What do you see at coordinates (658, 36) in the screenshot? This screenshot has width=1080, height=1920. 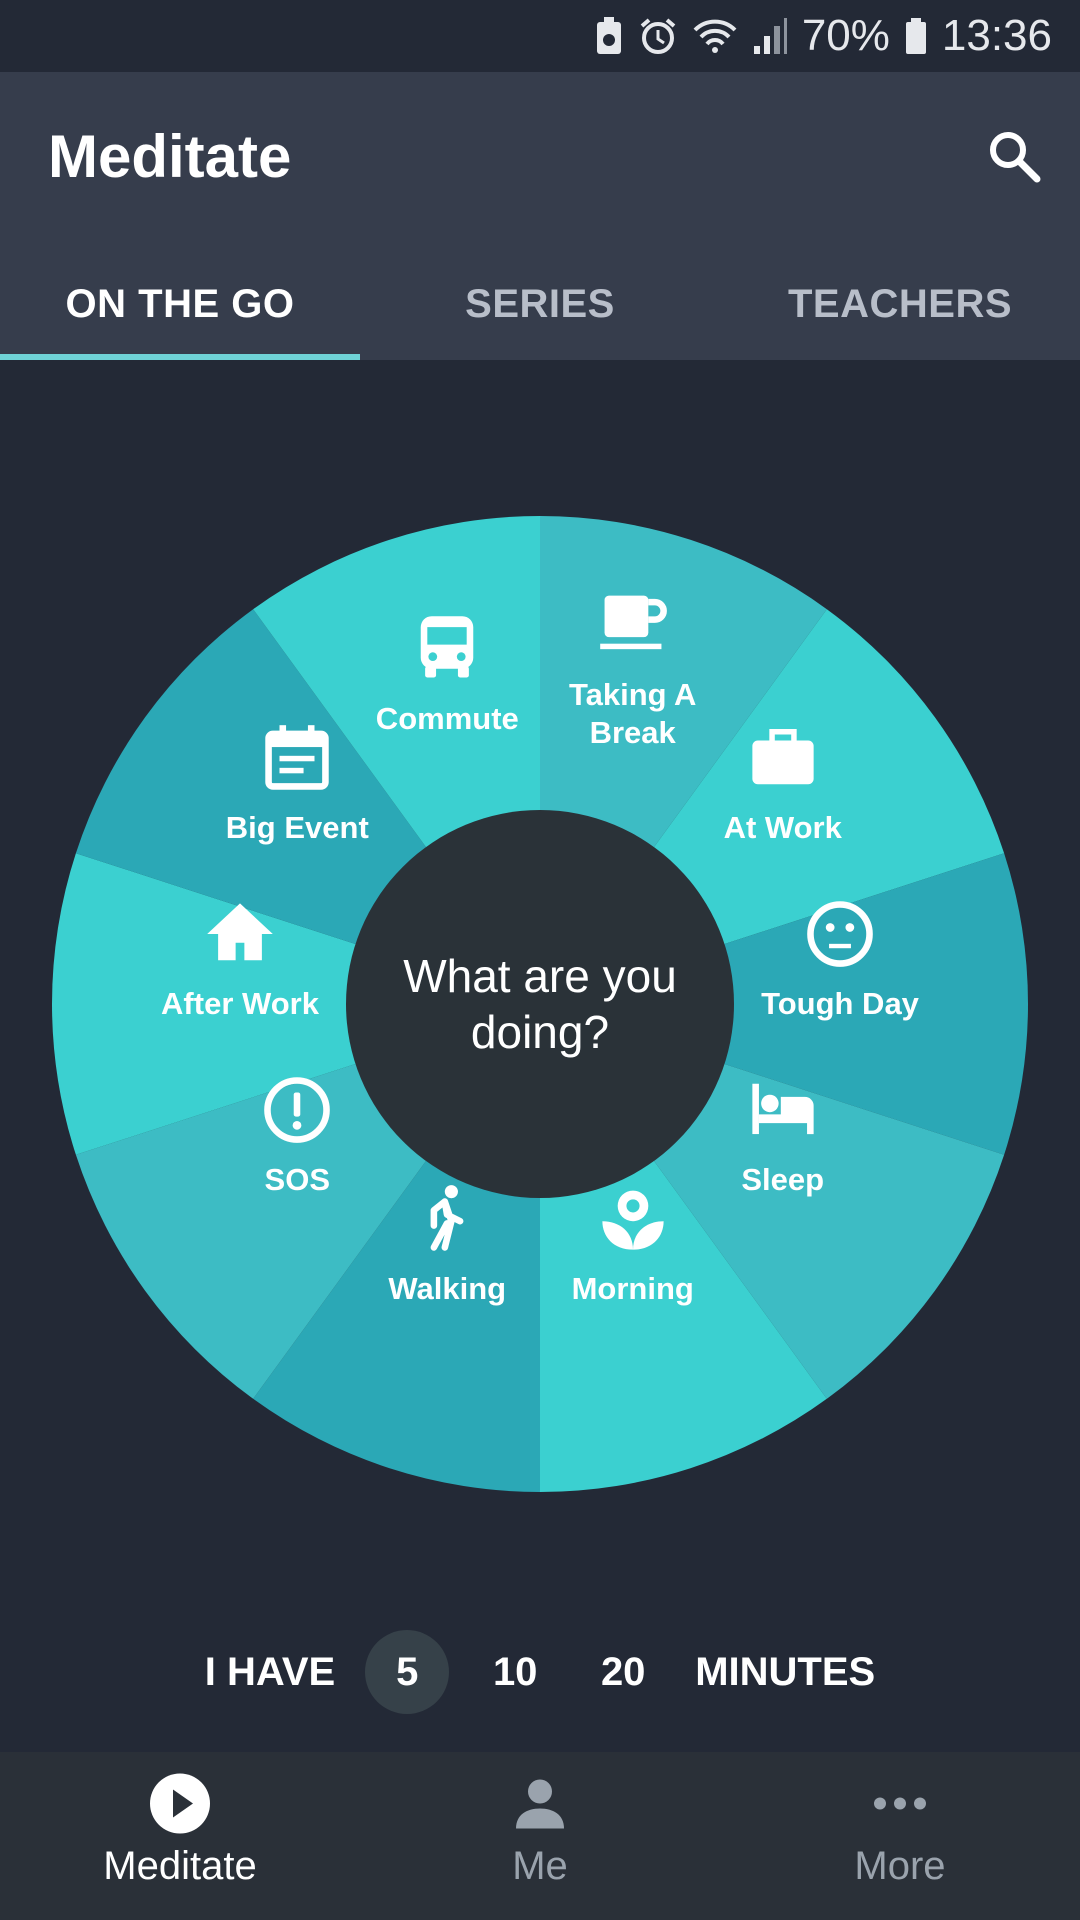 I see `alarm-icon` at bounding box center [658, 36].